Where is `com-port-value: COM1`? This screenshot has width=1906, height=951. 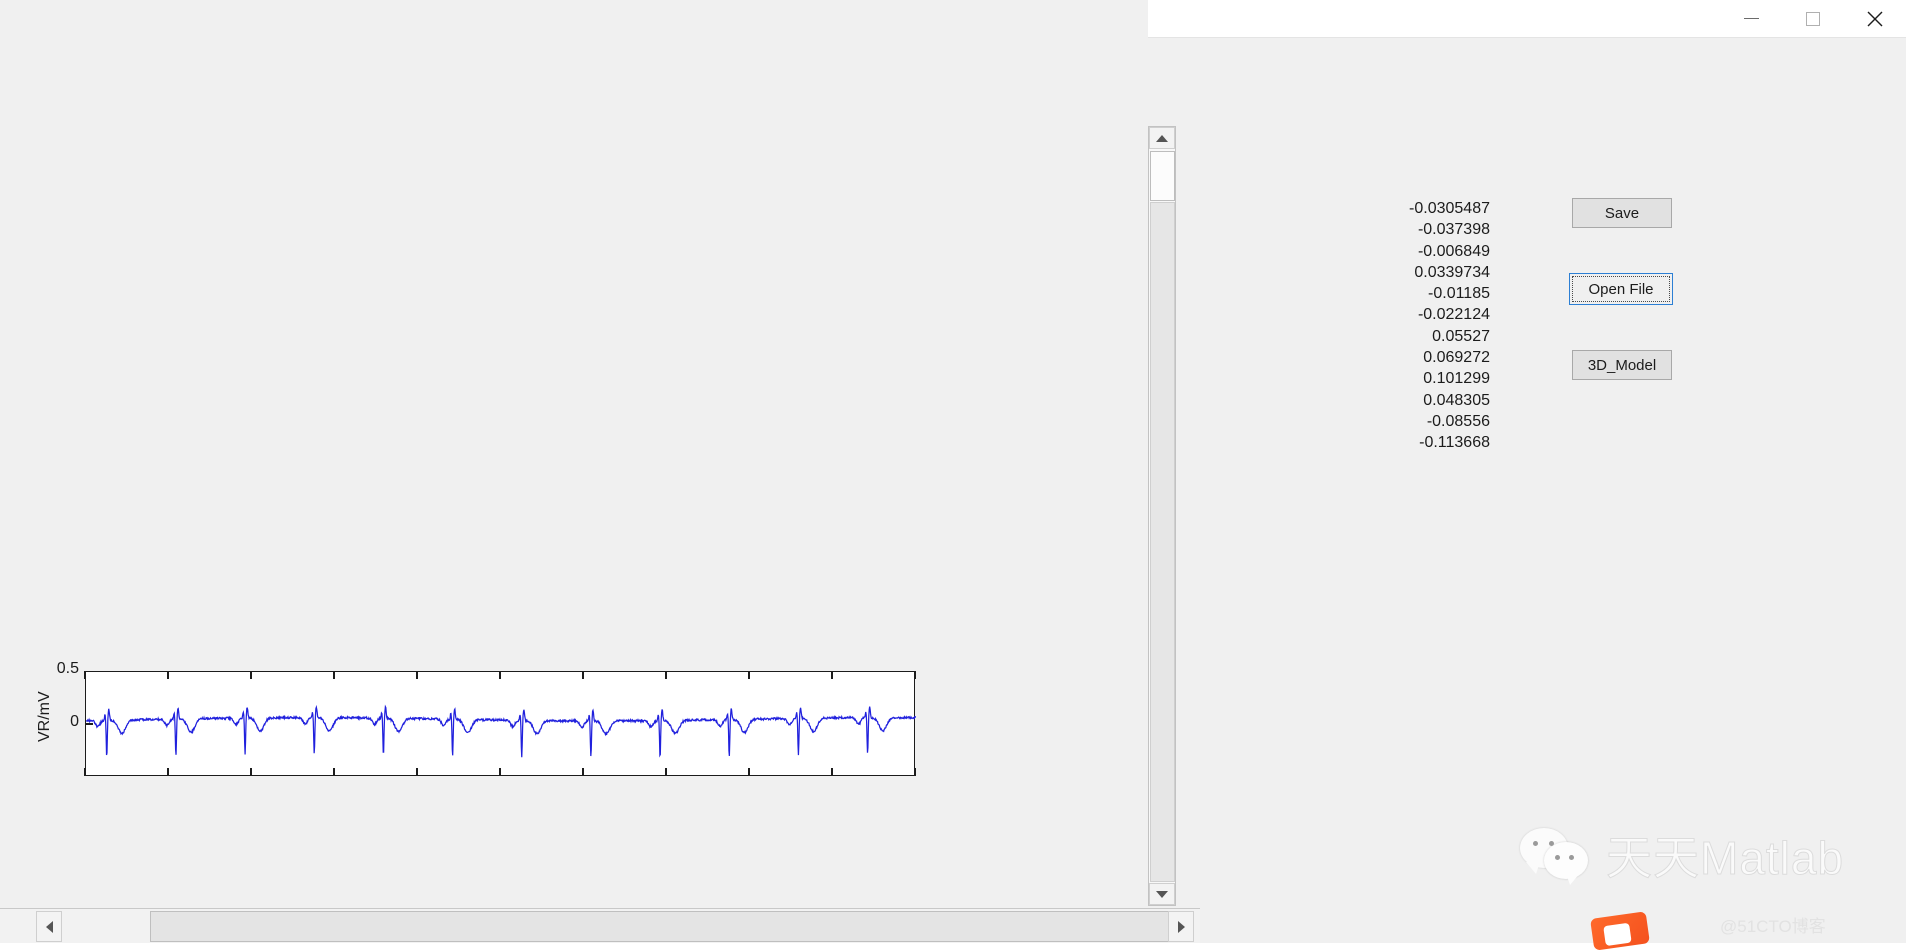 com-port-value: COM1 is located at coordinates (139, 108).